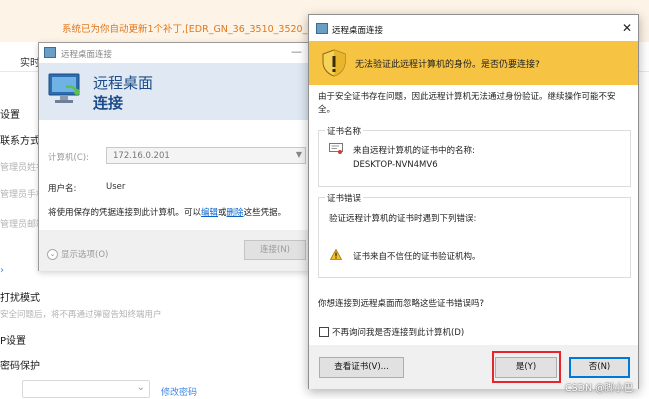  What do you see at coordinates (174, 250) in the screenshot?
I see `rdc-footer: ⌄ 显示选项(O) 连接(N)` at bounding box center [174, 250].